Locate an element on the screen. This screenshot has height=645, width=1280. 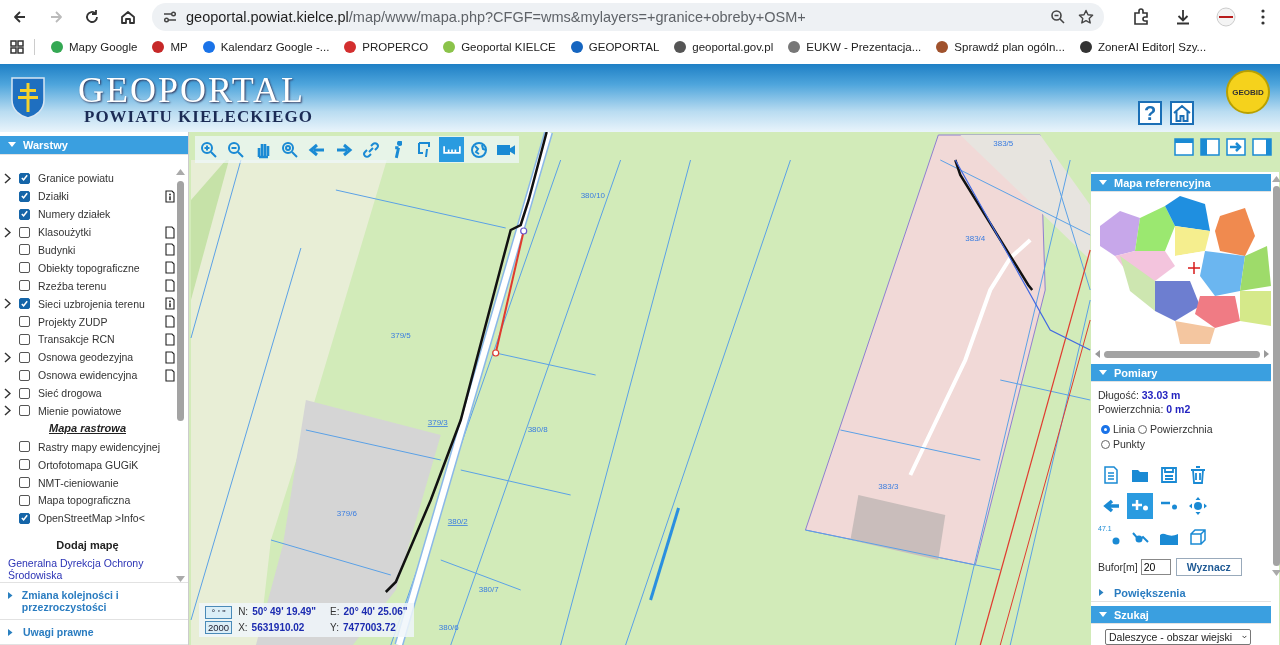
bookmark: MP is located at coordinates (169, 47).